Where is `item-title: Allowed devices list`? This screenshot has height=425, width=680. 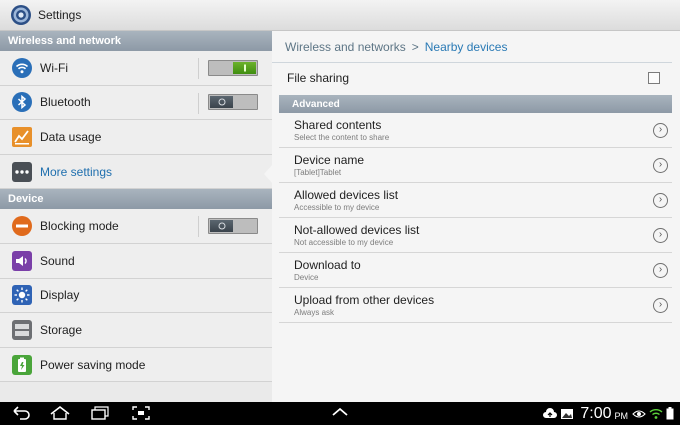 item-title: Allowed devices list is located at coordinates (346, 195).